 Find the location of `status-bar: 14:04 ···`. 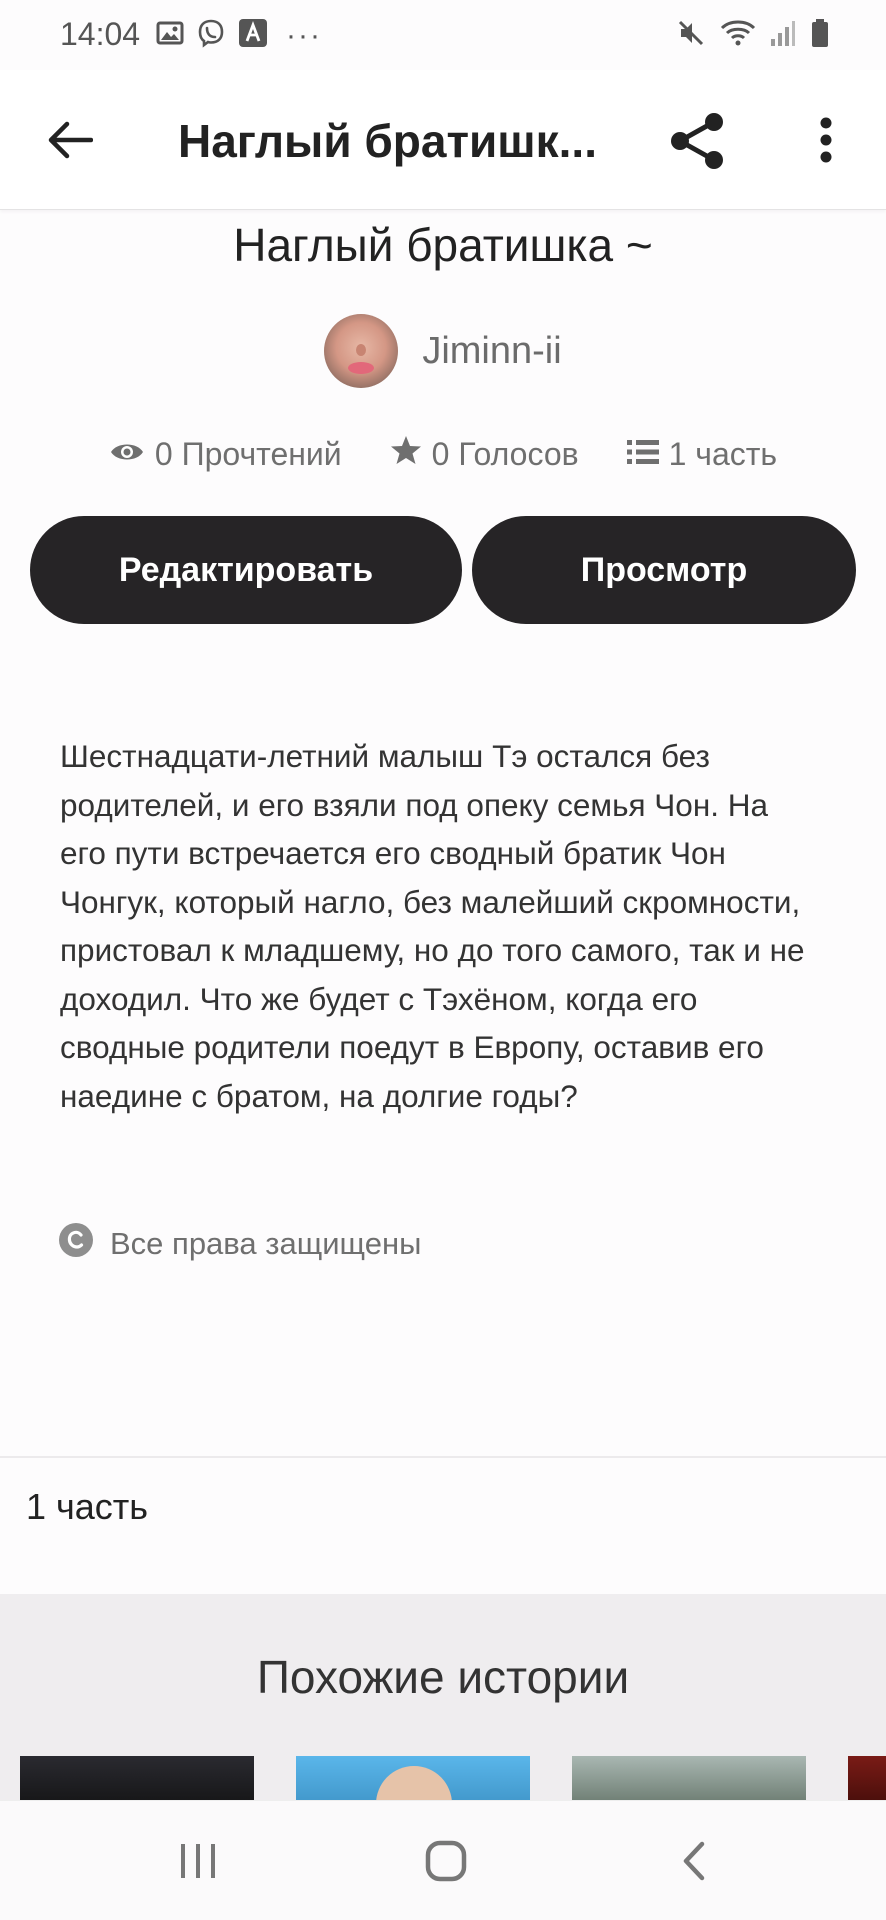

status-bar: 14:04 ··· is located at coordinates (443, 35).